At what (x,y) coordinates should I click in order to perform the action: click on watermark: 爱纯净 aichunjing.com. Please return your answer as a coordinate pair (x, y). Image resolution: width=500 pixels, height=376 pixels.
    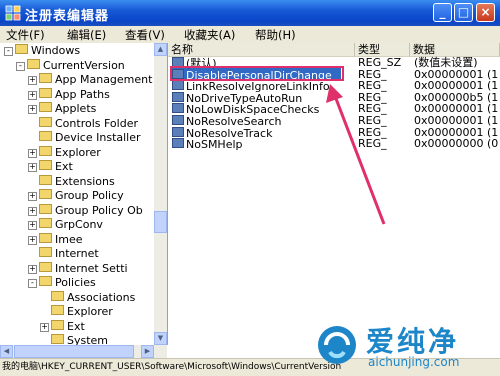
    Looking at the image, I should click on (406, 346).